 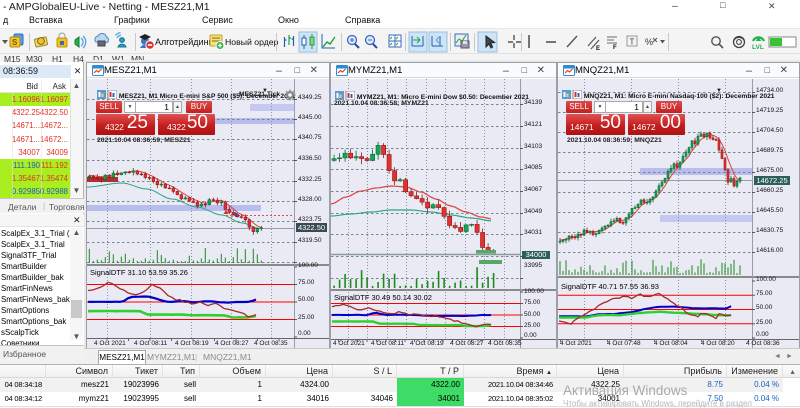 I want to click on svg-text: Новый ордер, so click(x=252, y=42).